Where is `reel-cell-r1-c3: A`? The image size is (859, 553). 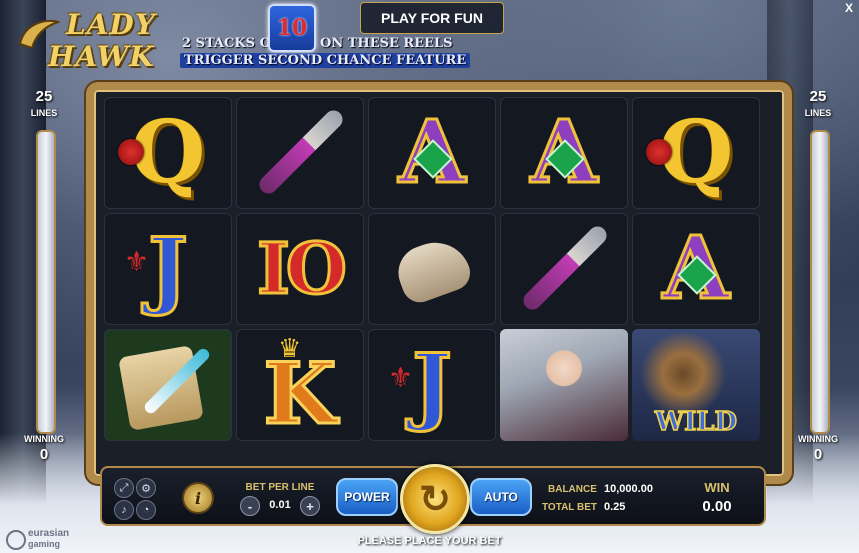
reel-cell-r1-c3: A is located at coordinates (432, 153).